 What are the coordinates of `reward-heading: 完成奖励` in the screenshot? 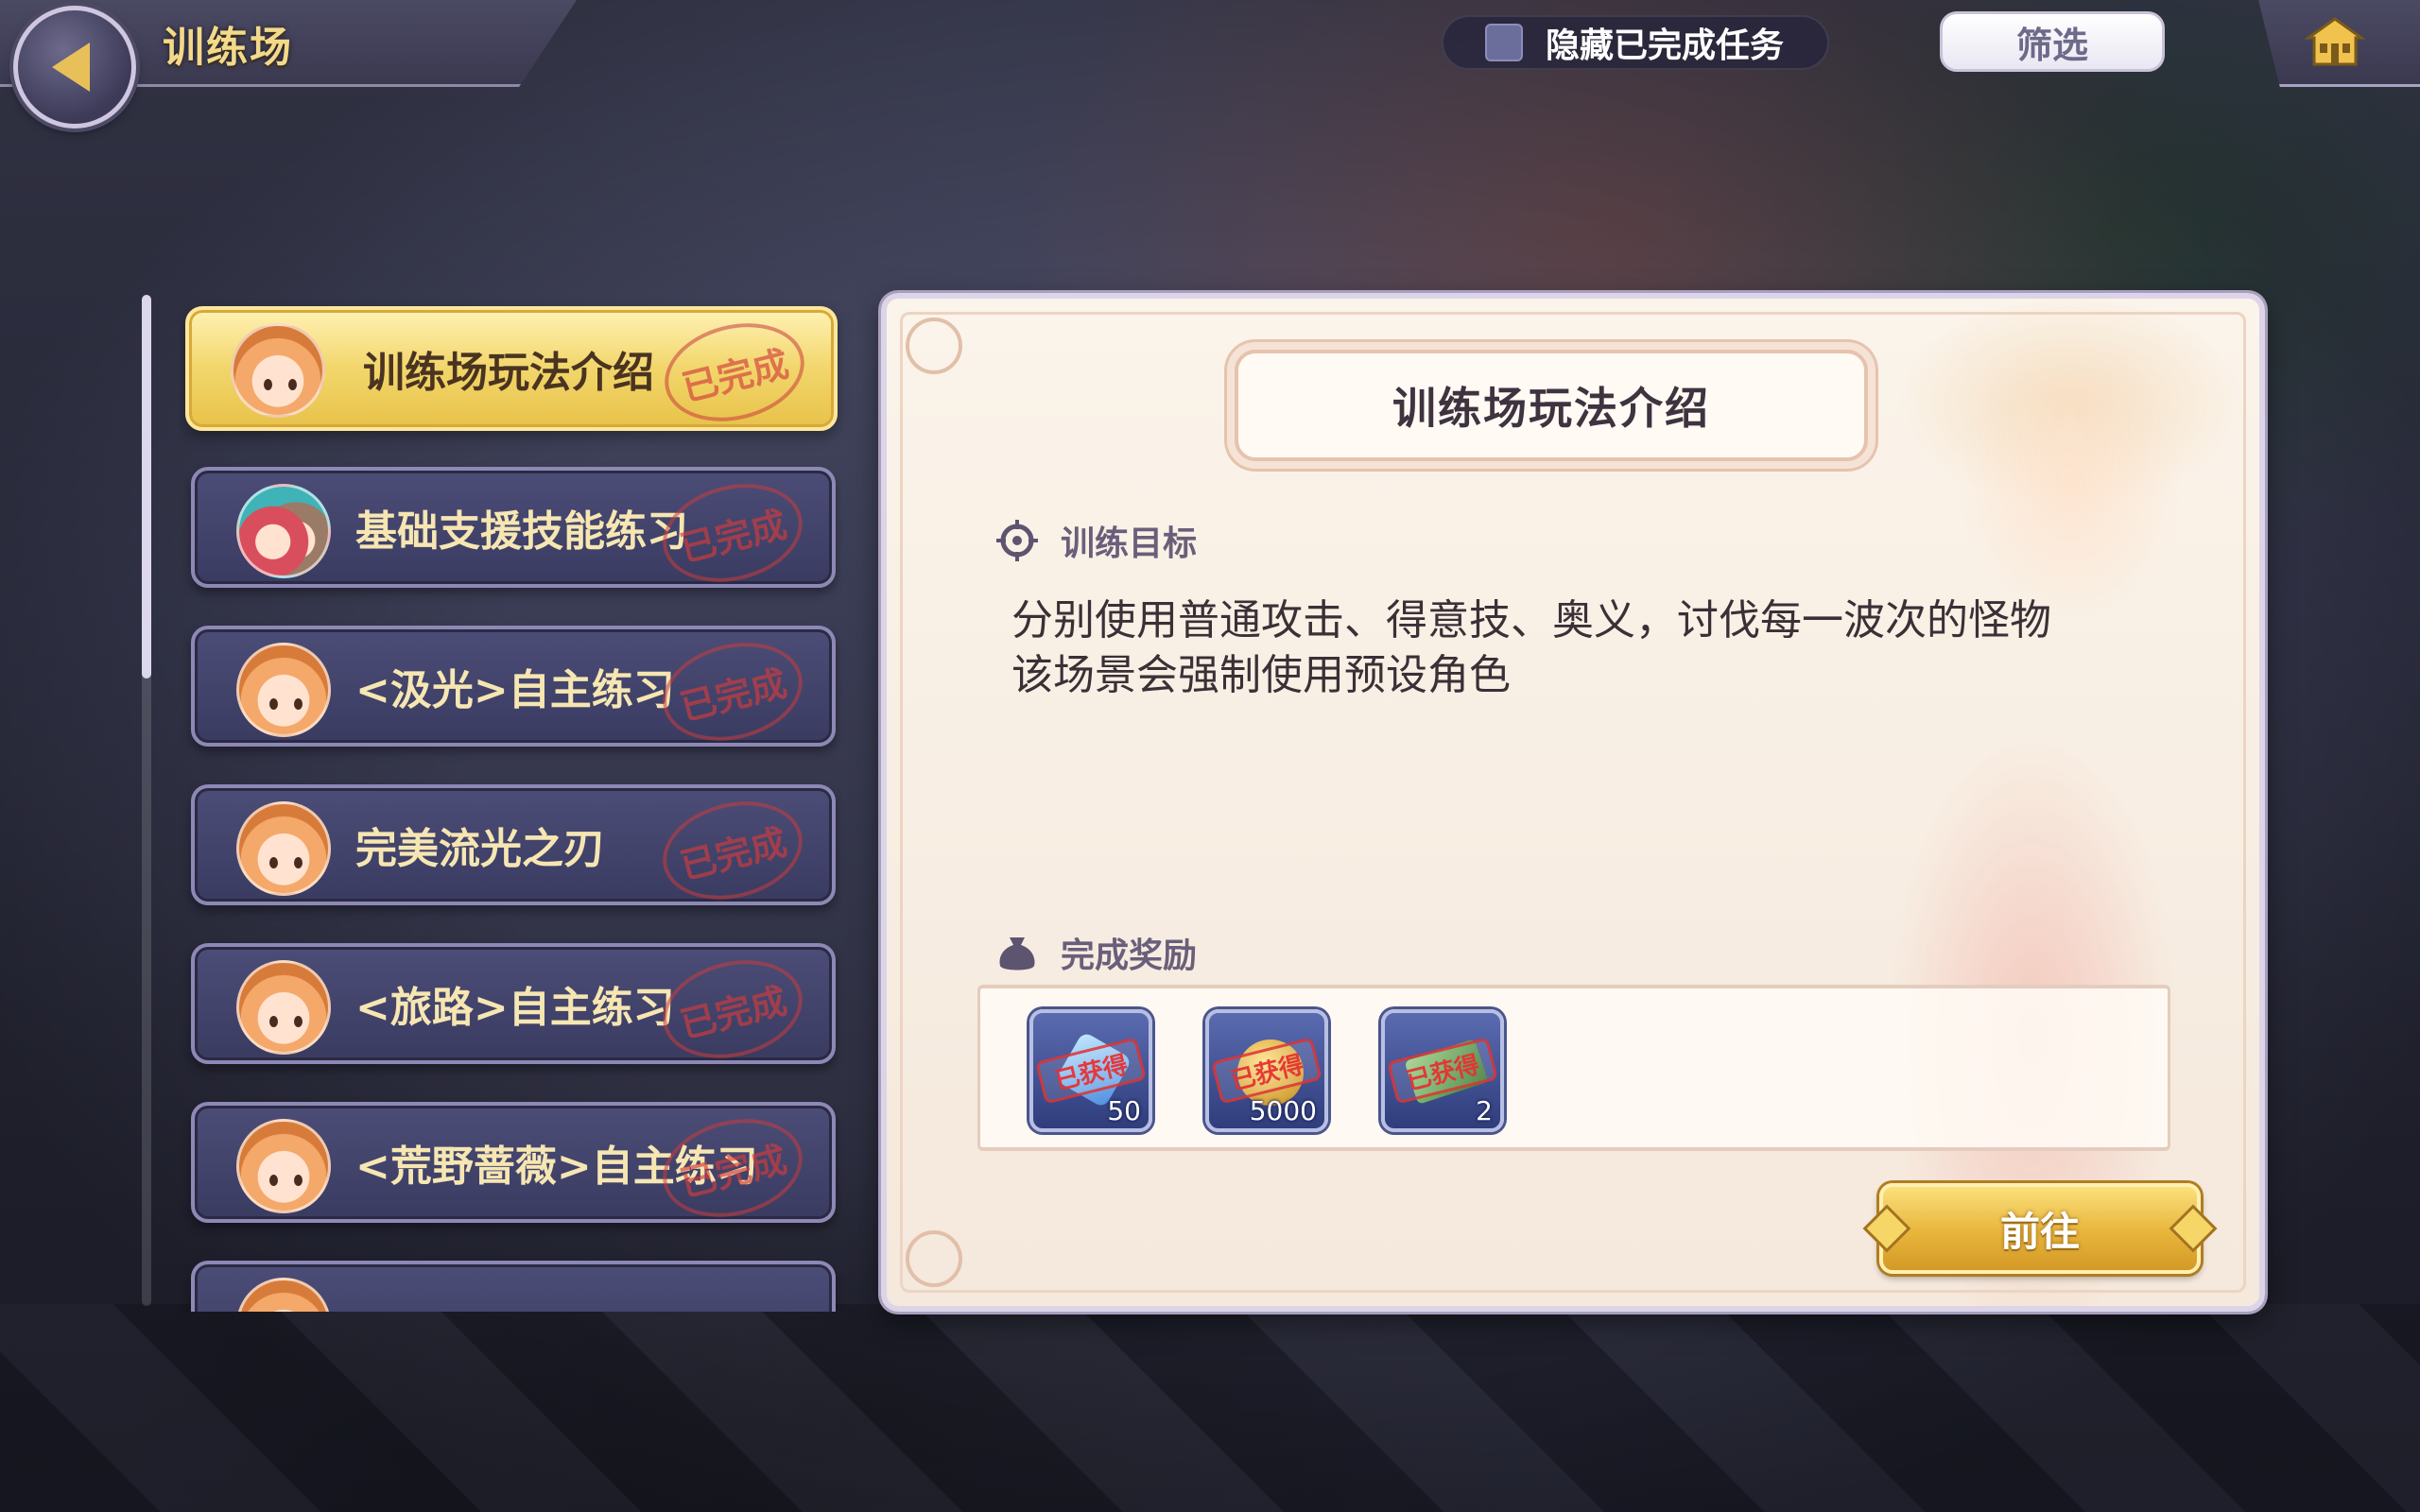 It's located at (1096, 952).